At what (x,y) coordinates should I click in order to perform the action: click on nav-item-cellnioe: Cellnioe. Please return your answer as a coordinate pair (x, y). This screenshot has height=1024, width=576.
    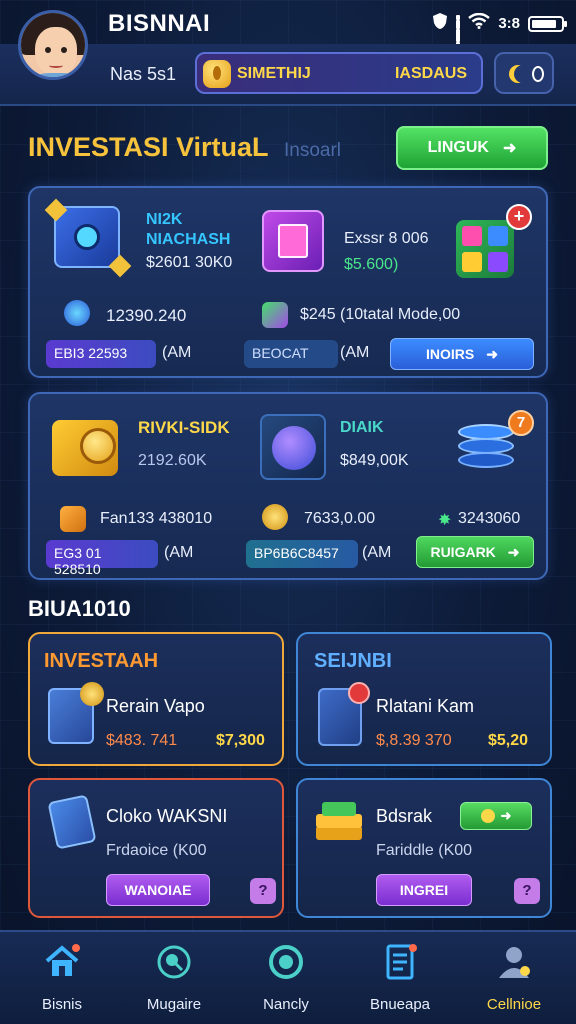
    Looking at the image, I should click on (514, 977).